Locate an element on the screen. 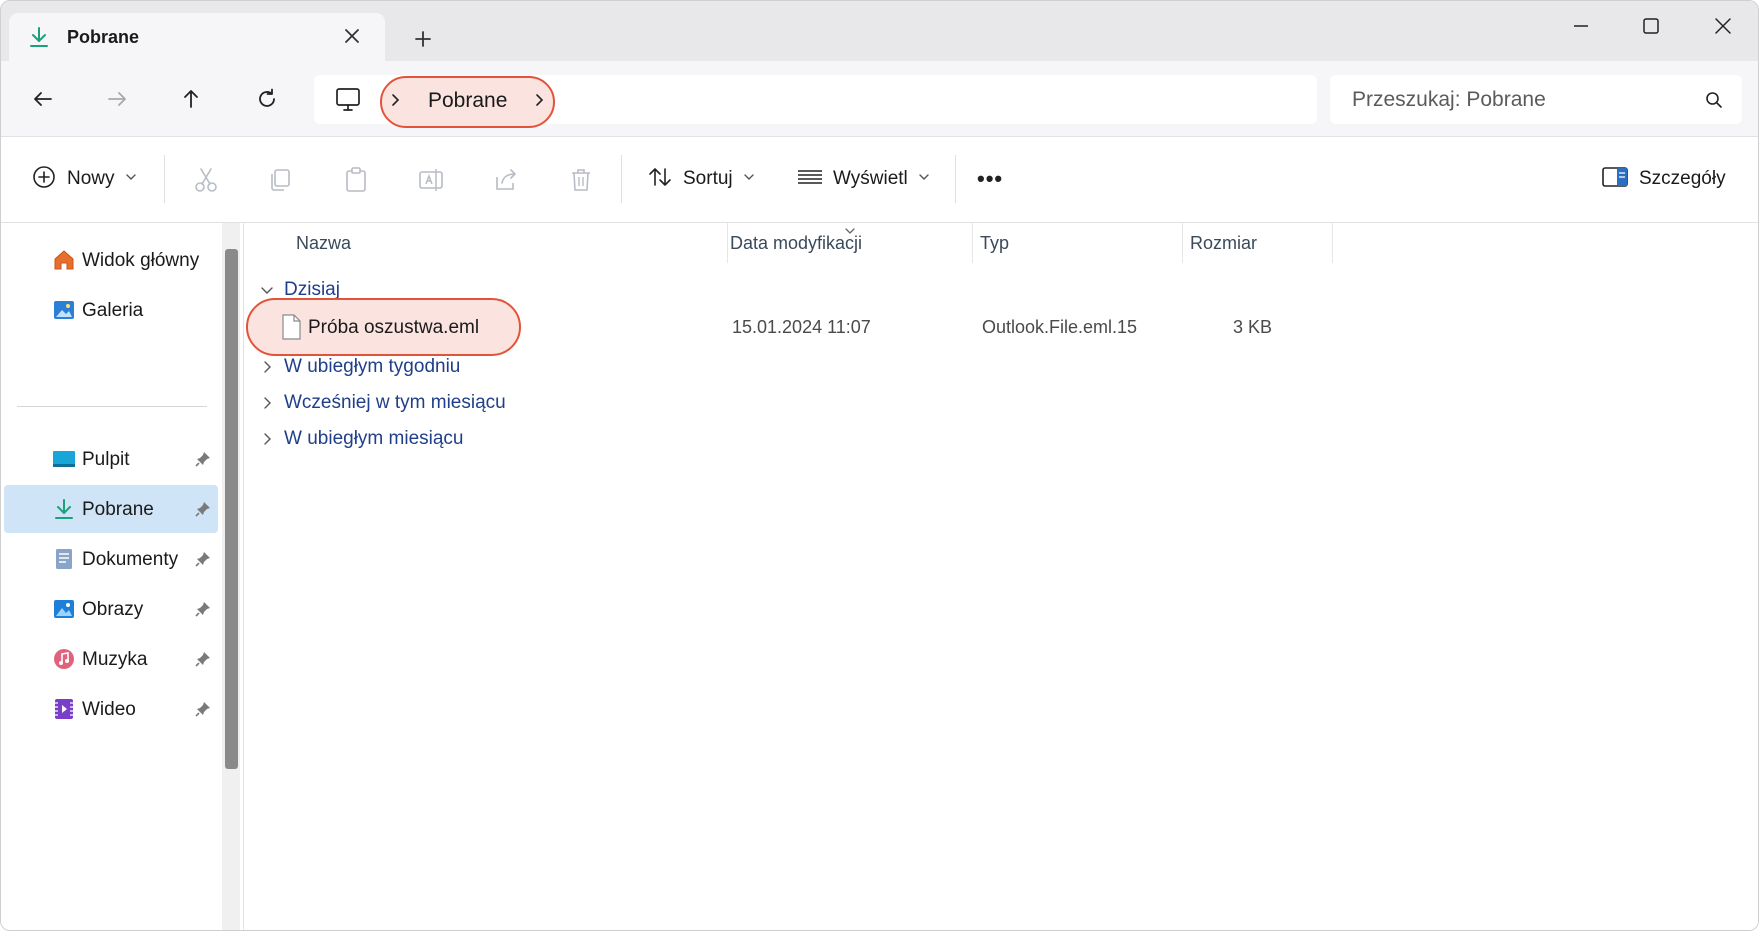  copy-button is located at coordinates (281, 180).